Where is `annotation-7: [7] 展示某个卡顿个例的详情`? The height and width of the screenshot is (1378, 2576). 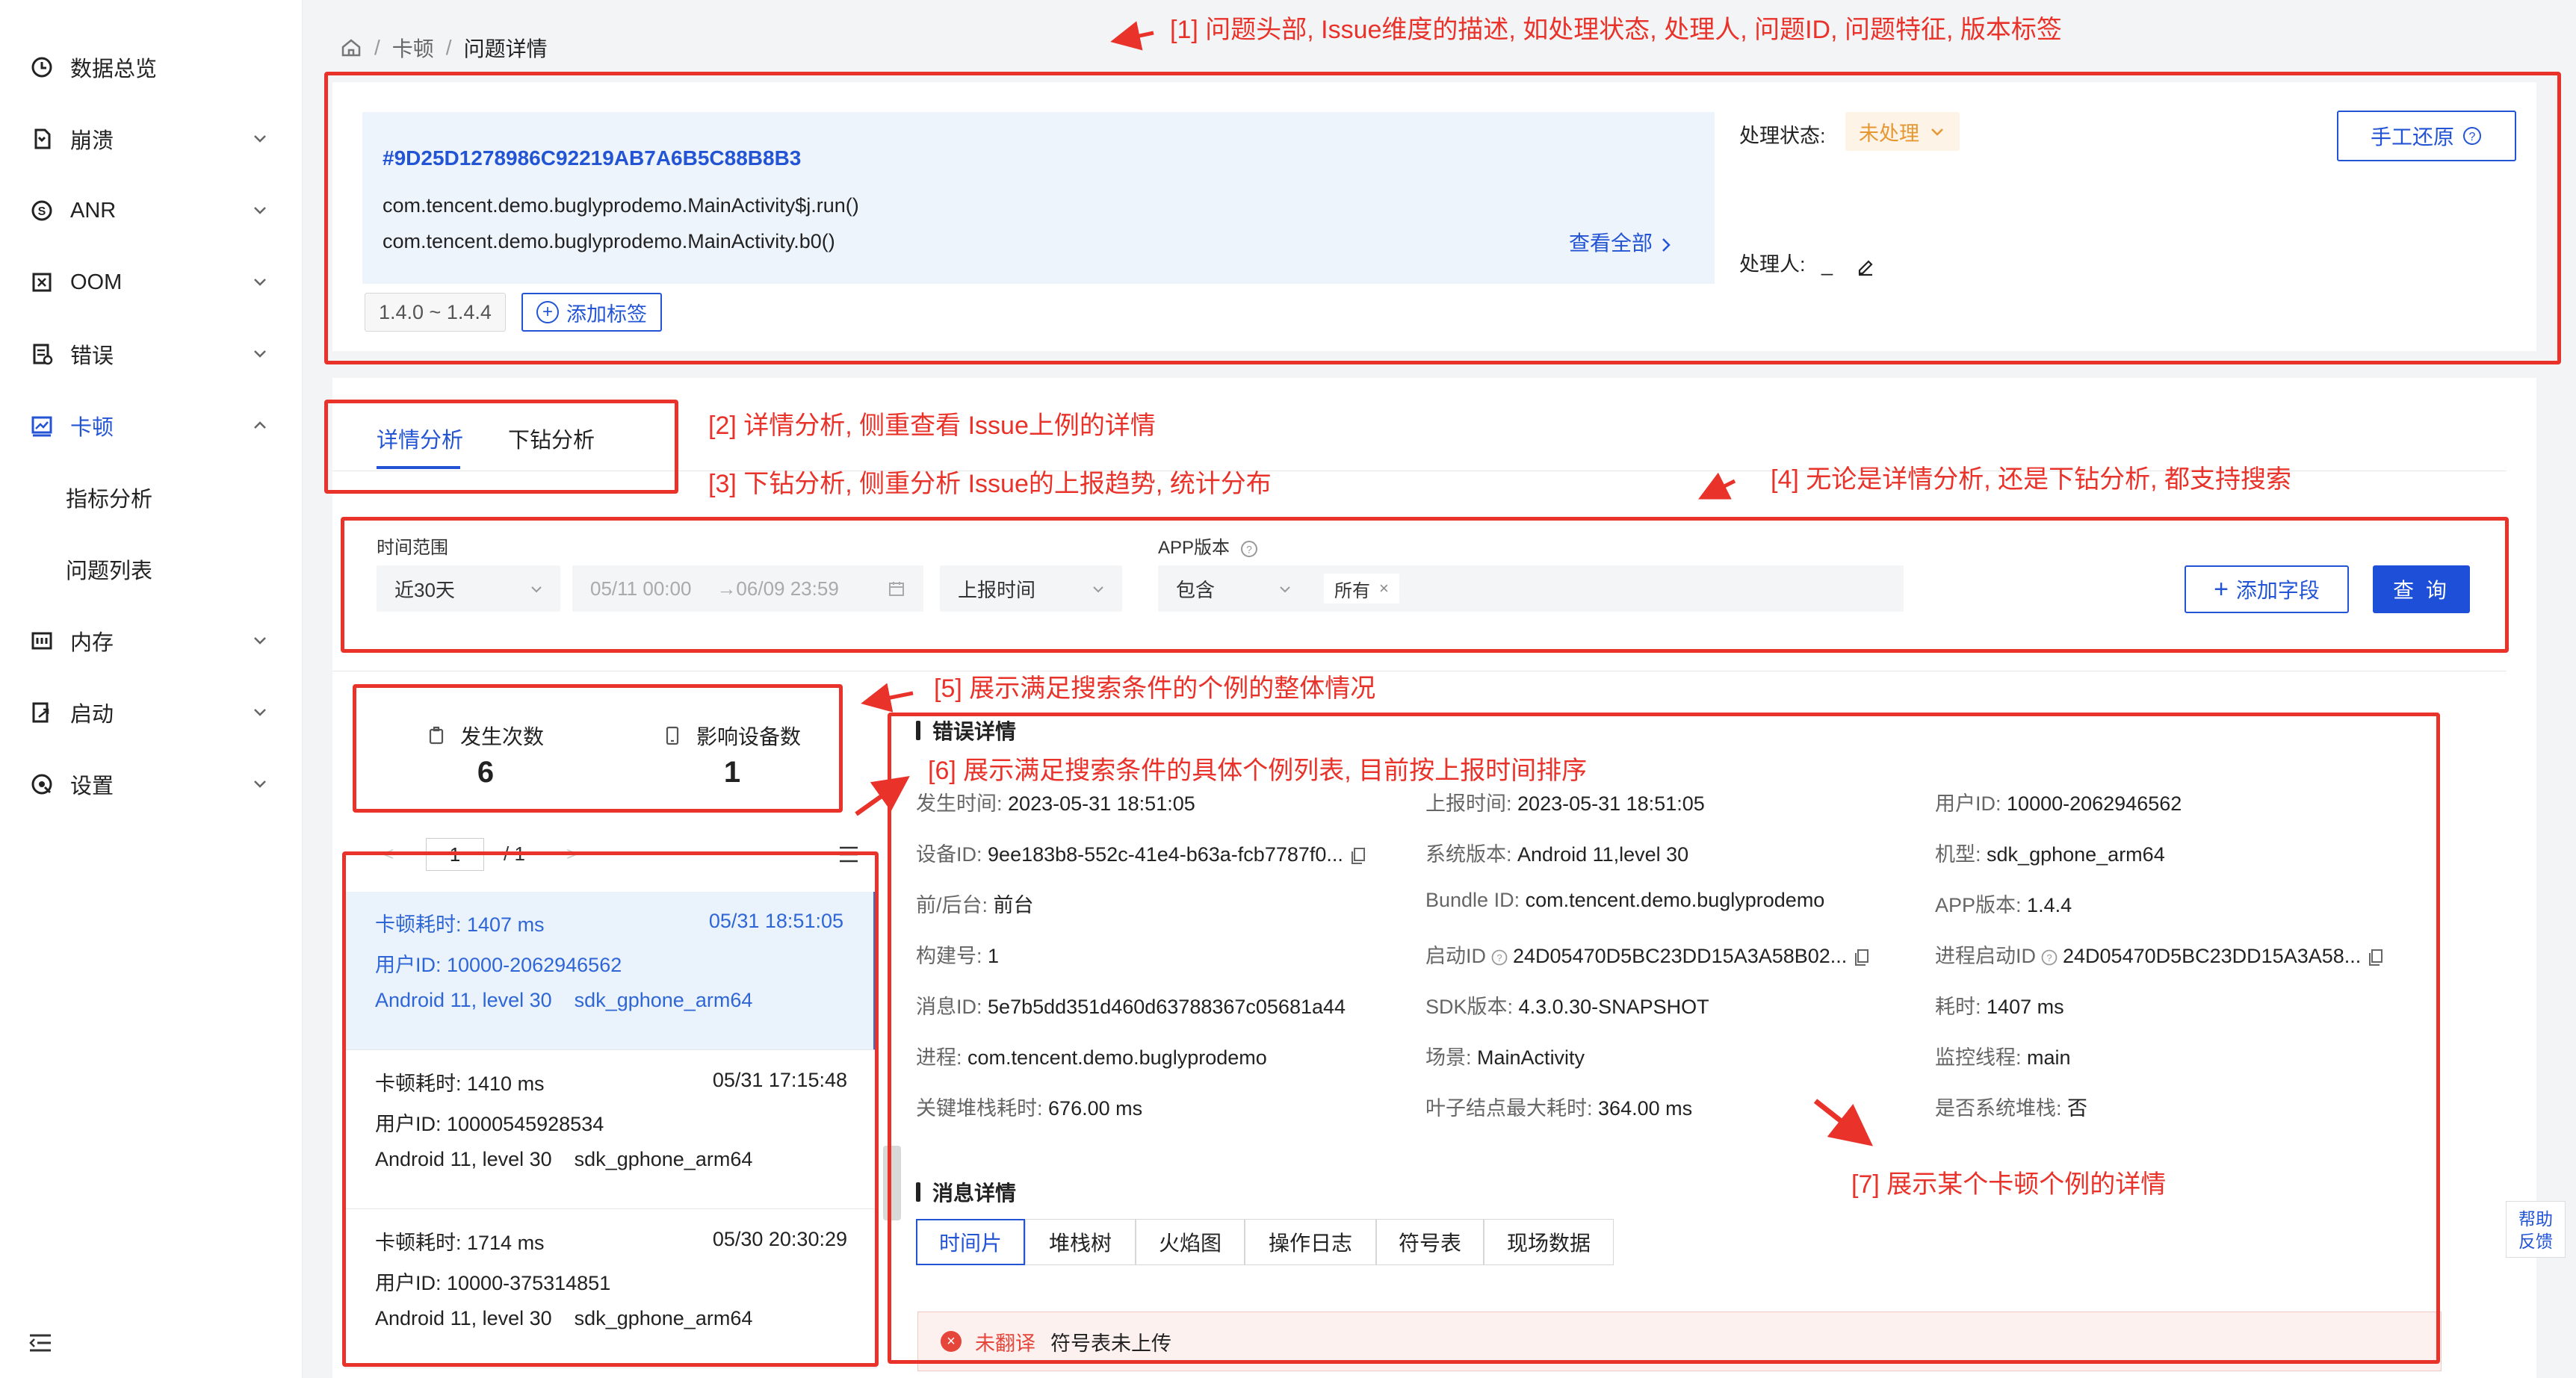
annotation-7: [7] 展示某个卡顿个例的详情 is located at coordinates (2009, 1184).